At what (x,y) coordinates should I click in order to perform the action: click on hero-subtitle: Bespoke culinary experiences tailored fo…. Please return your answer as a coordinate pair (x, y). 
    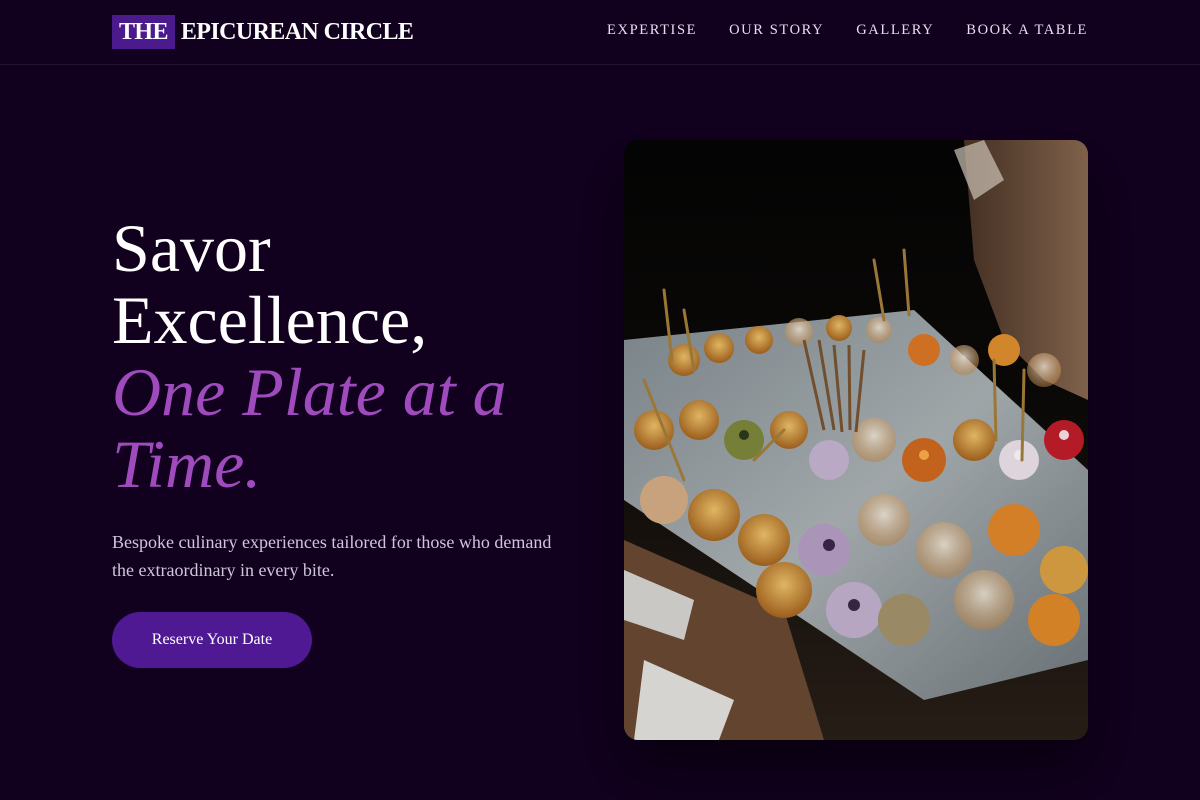
    Looking at the image, I should click on (332, 556).